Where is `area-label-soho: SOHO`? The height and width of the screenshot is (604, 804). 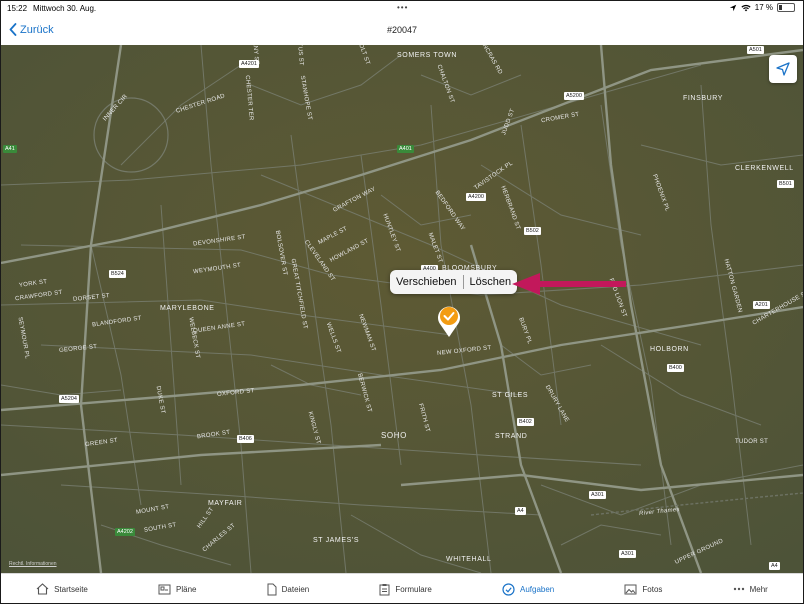
area-label-soho: SOHO is located at coordinates (394, 435).